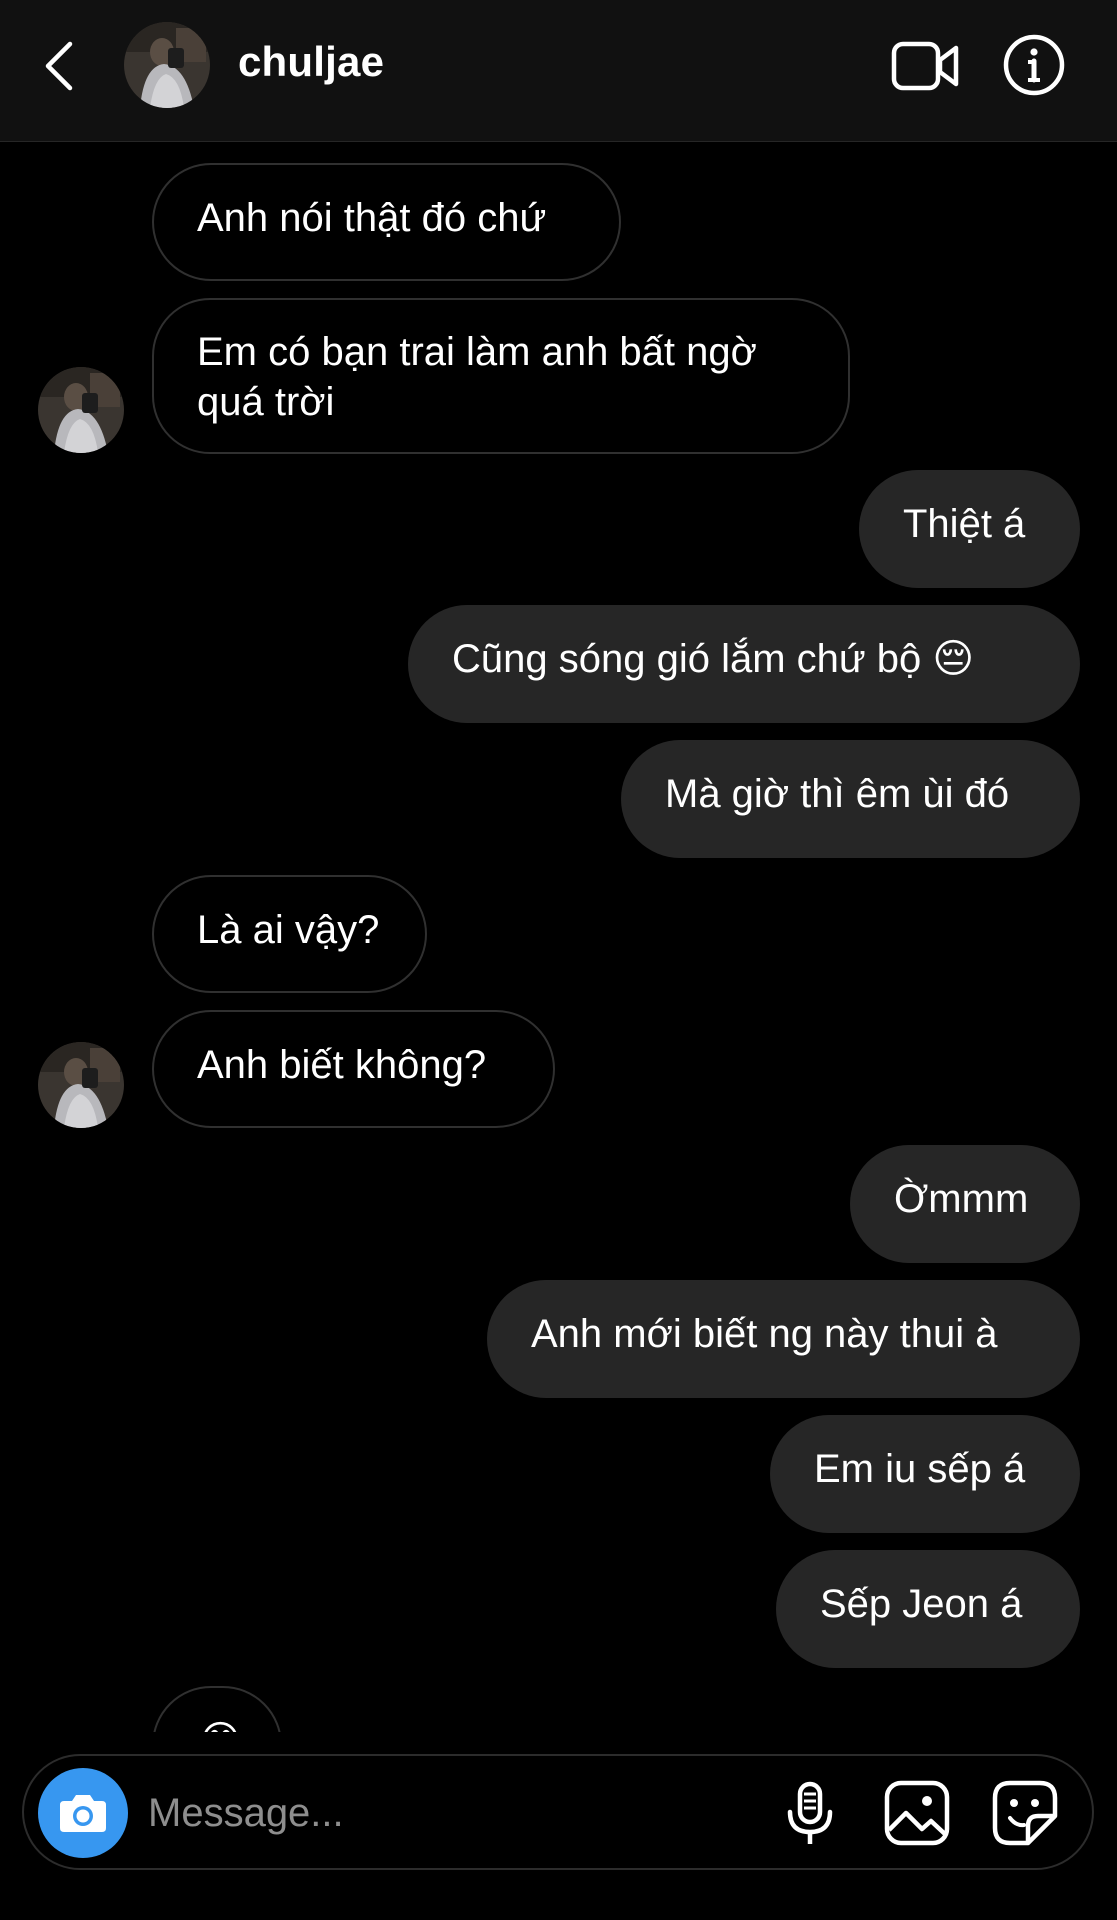  Describe the element at coordinates (477, 377) in the screenshot. I see `message-text: Em có bạn trai làm anh bất ngờ quá trời` at that location.